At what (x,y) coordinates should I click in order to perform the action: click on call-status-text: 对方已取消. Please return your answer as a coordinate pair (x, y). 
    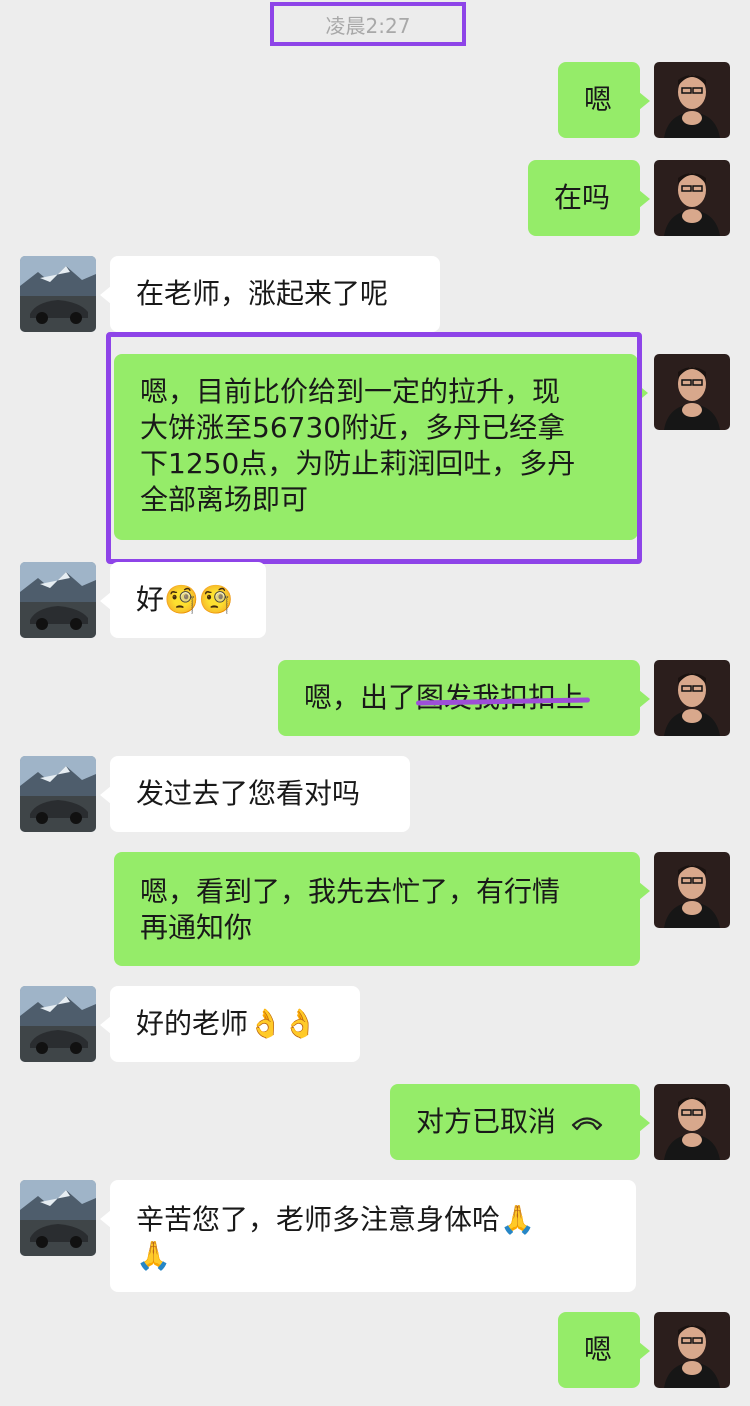
    Looking at the image, I should click on (486, 1121).